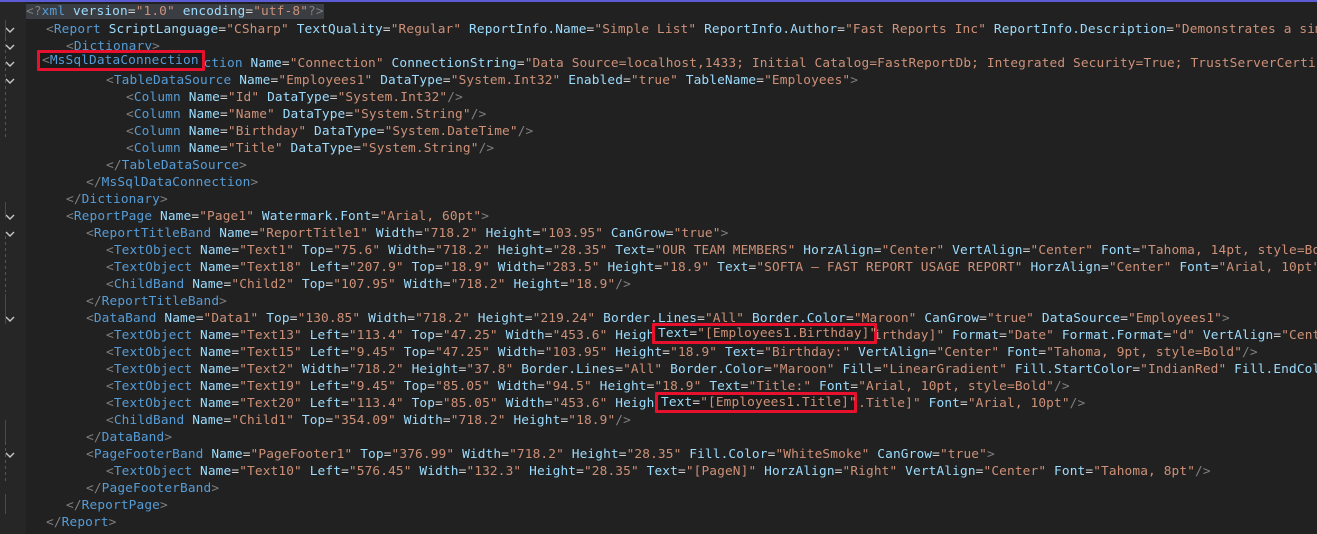 The image size is (1317, 534). Describe the element at coordinates (658, 165) in the screenshot. I see `code-line: </TableDataSource>` at that location.